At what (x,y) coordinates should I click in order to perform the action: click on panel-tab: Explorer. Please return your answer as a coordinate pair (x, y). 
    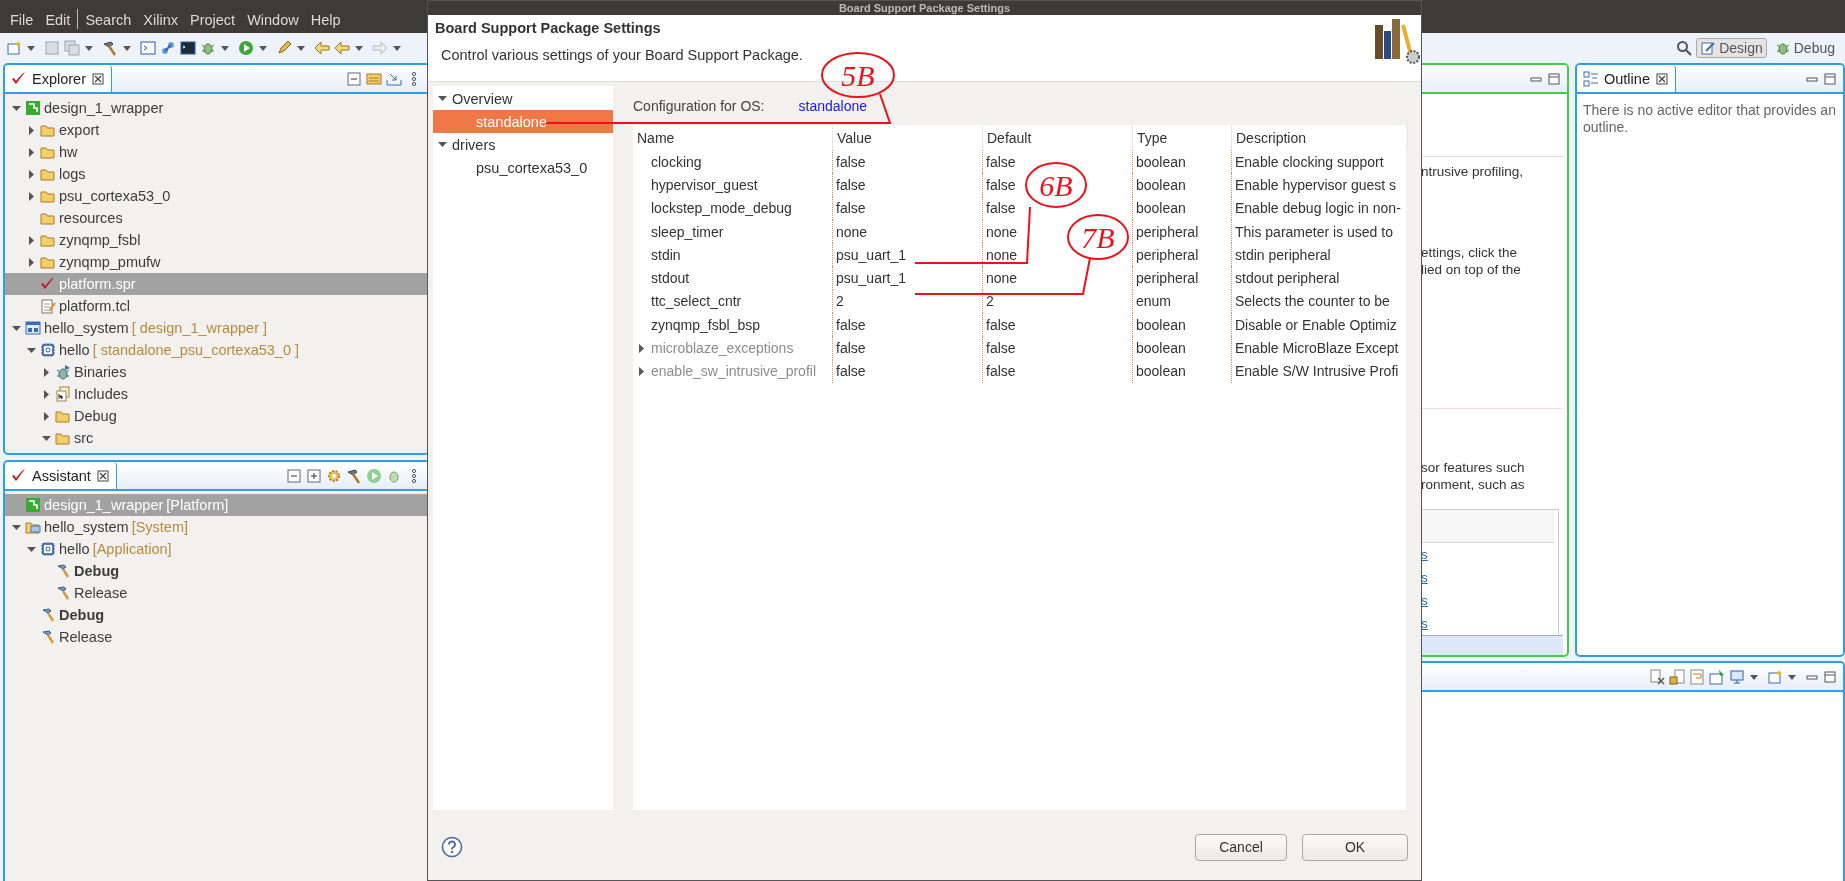
    Looking at the image, I should click on (58, 78).